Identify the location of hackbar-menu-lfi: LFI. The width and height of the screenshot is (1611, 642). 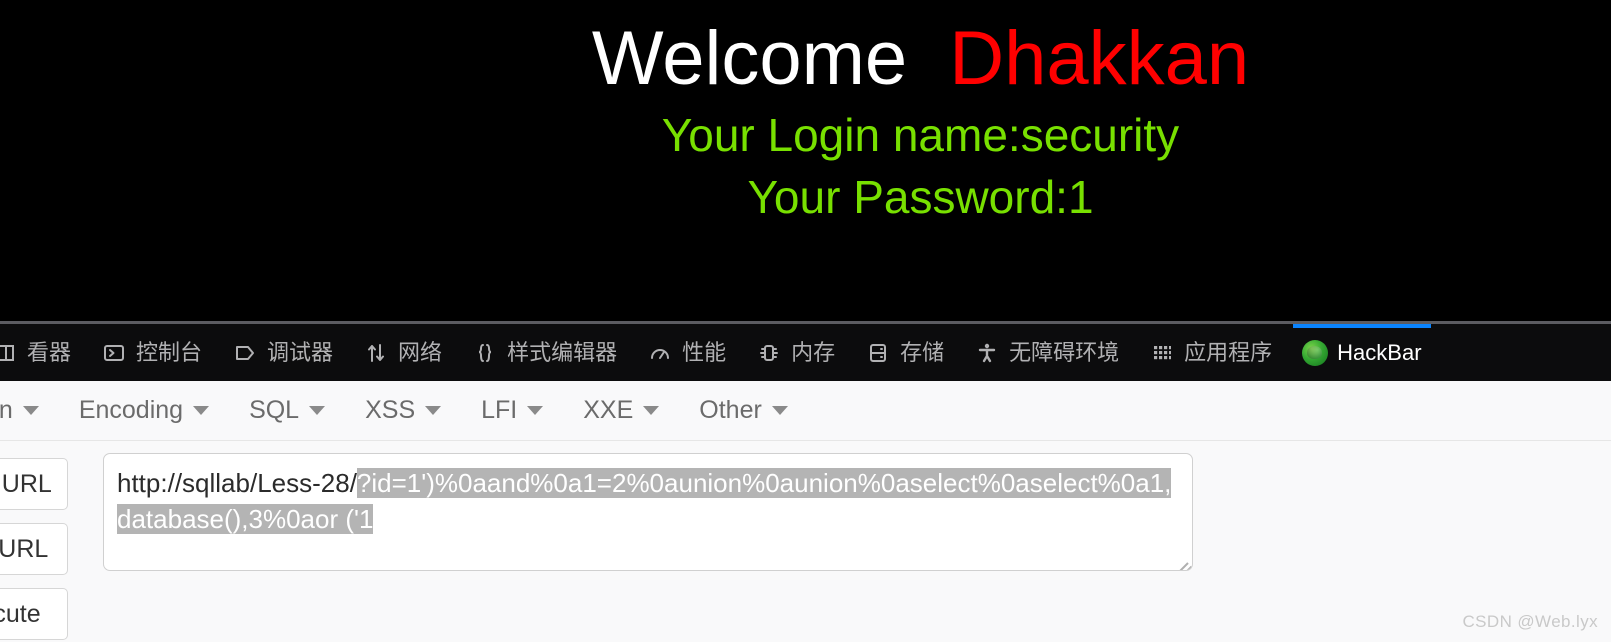
(512, 410).